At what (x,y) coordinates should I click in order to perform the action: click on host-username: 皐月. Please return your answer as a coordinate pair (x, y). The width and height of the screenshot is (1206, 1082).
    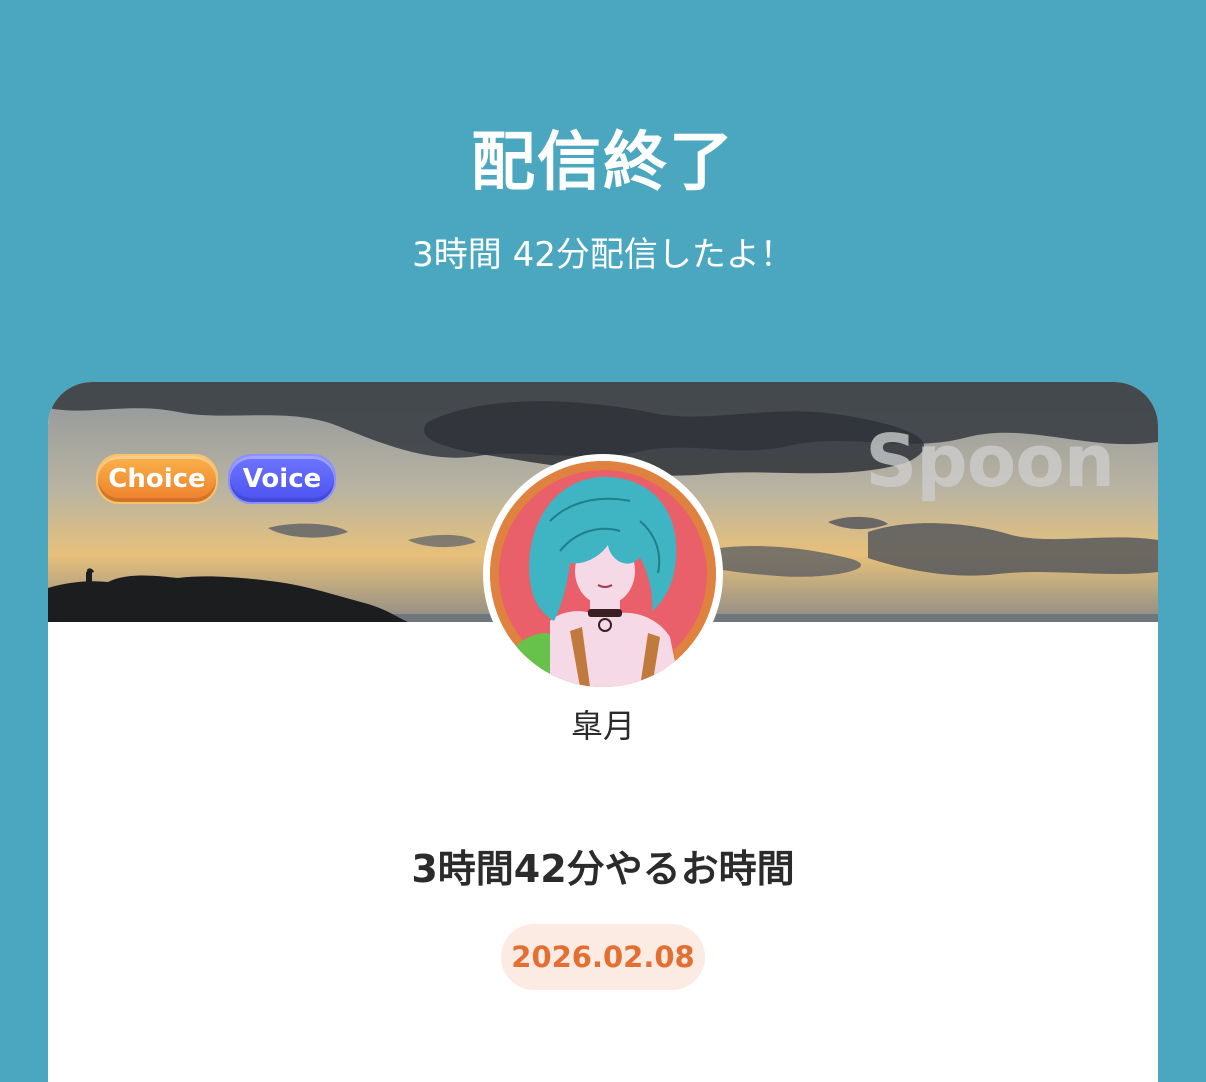
    Looking at the image, I should click on (603, 726).